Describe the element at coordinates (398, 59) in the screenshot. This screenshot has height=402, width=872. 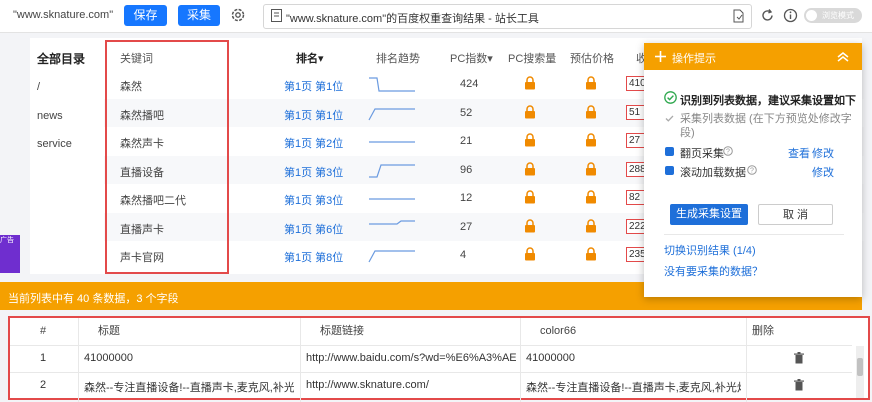
I see `header-trend: 排名趋势` at that location.